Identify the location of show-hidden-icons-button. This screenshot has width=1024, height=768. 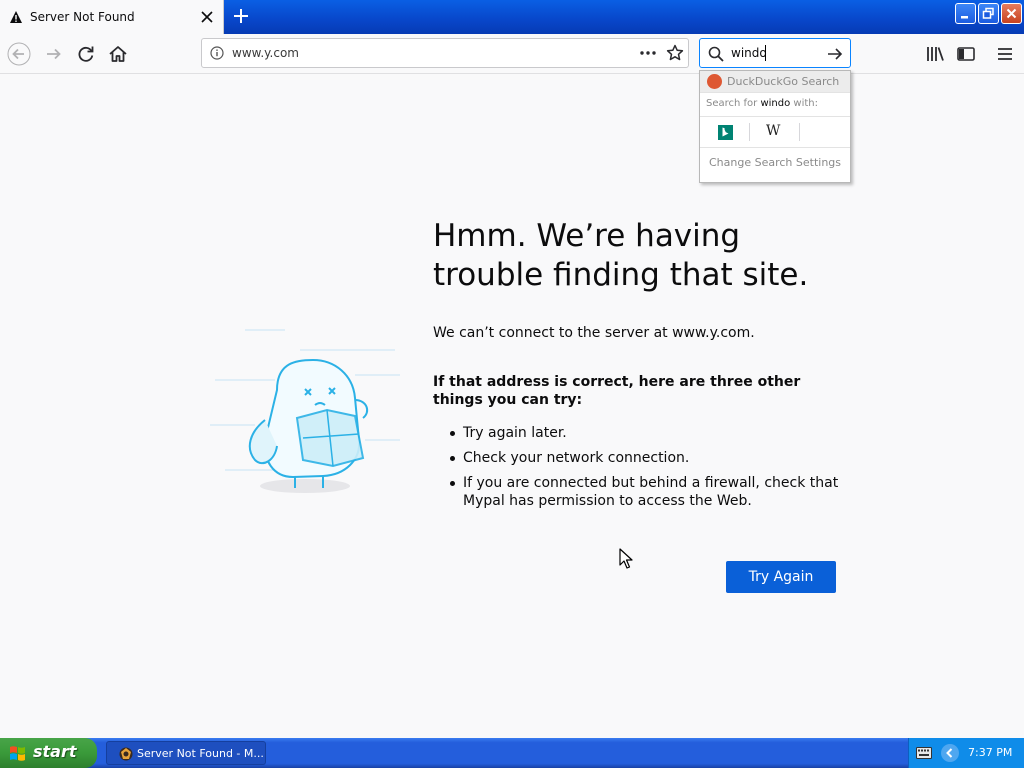
(950, 753).